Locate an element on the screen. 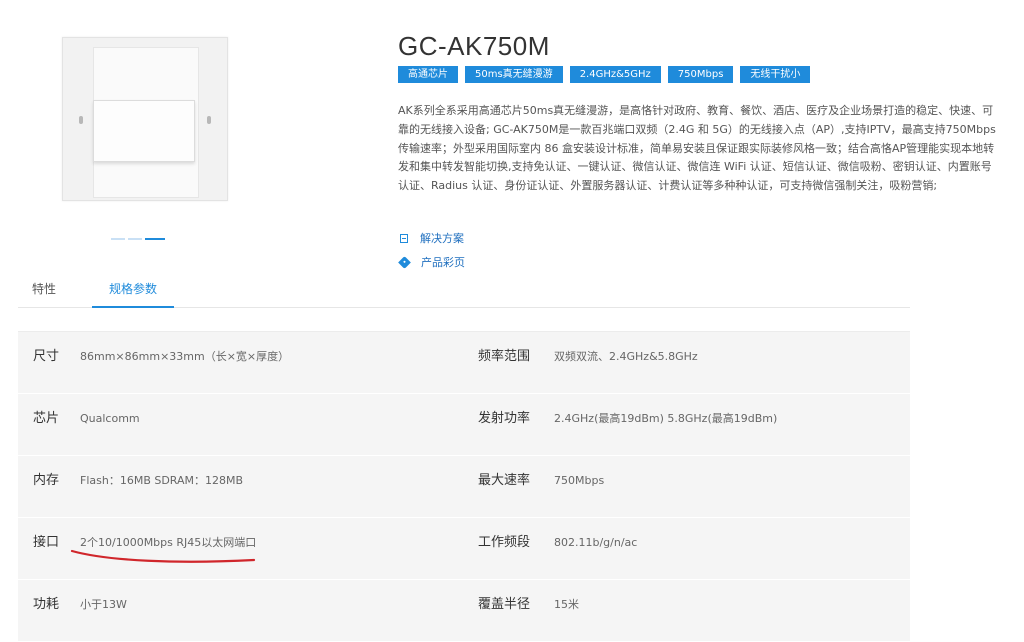  spec-label: 功耗 is located at coordinates (46, 604).